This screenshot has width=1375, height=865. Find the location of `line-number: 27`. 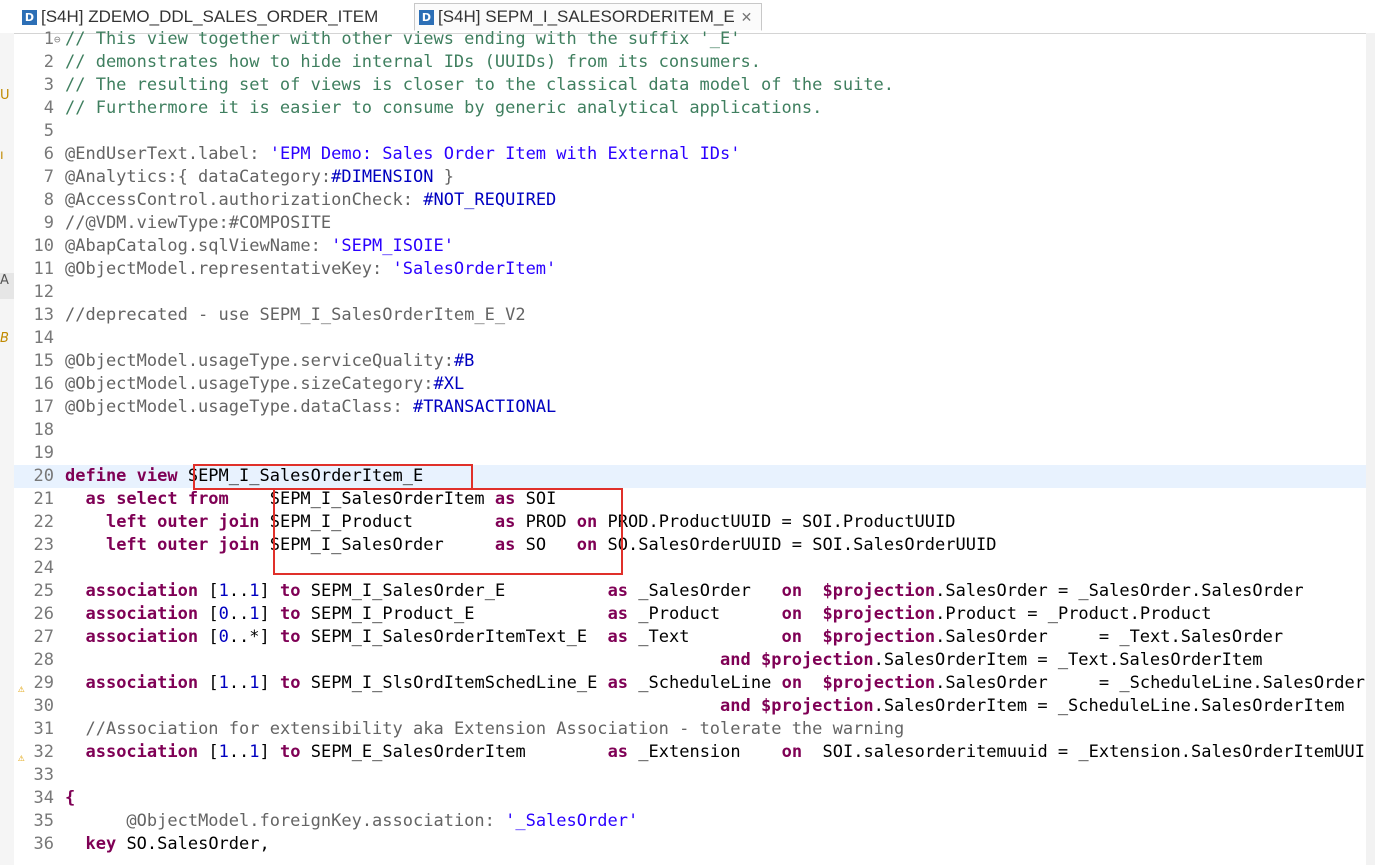

line-number: 27 is located at coordinates (43, 637).